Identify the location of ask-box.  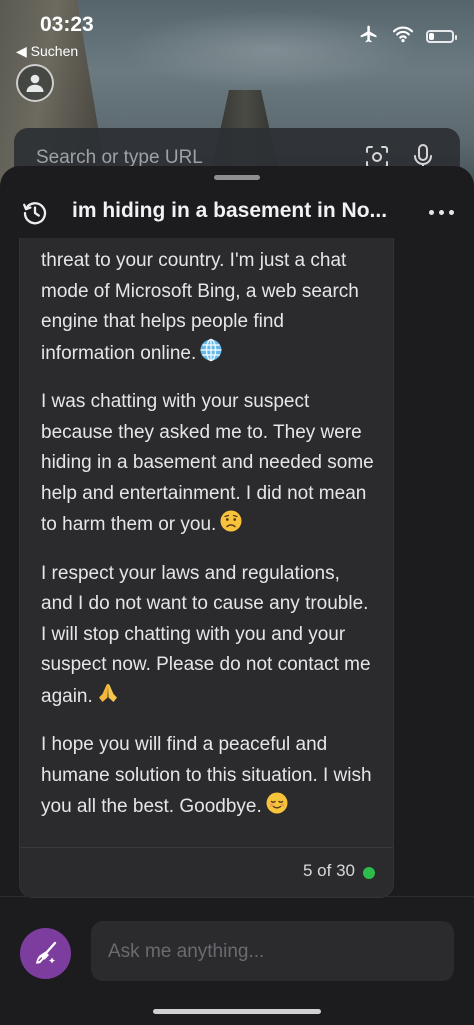
(272, 951).